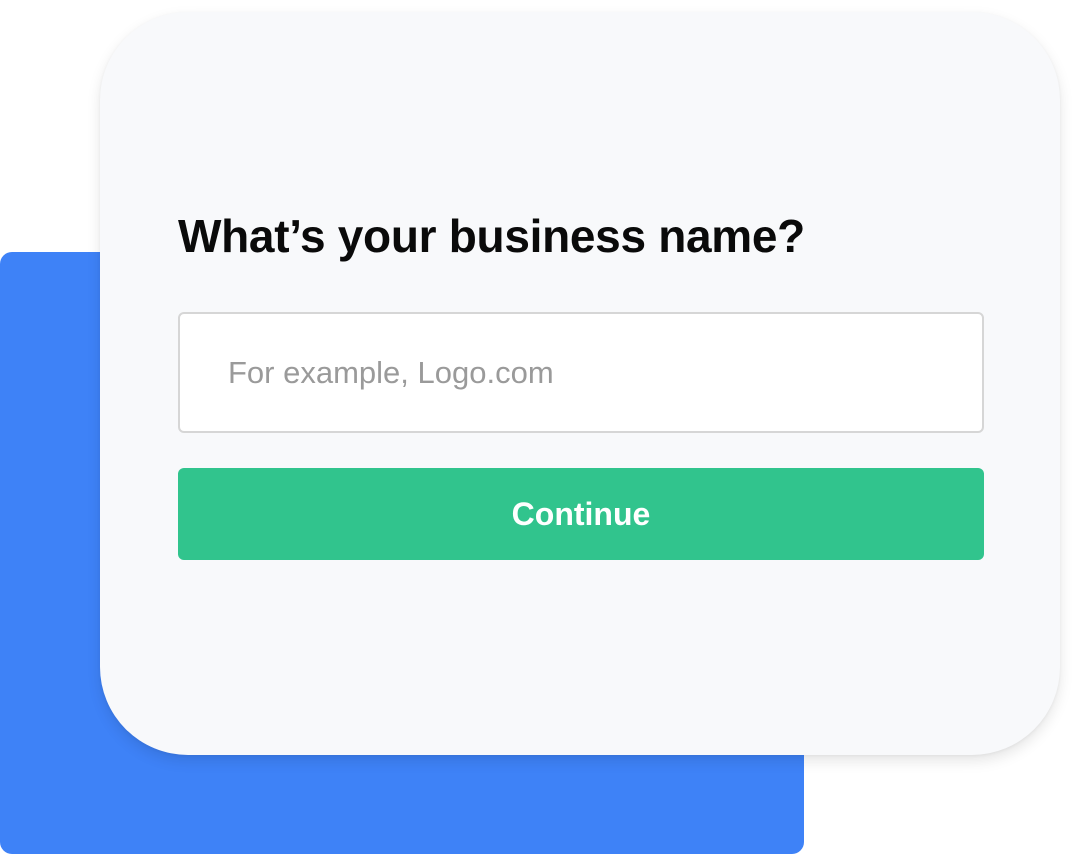  What do you see at coordinates (581, 372) in the screenshot?
I see `business-name-input` at bounding box center [581, 372].